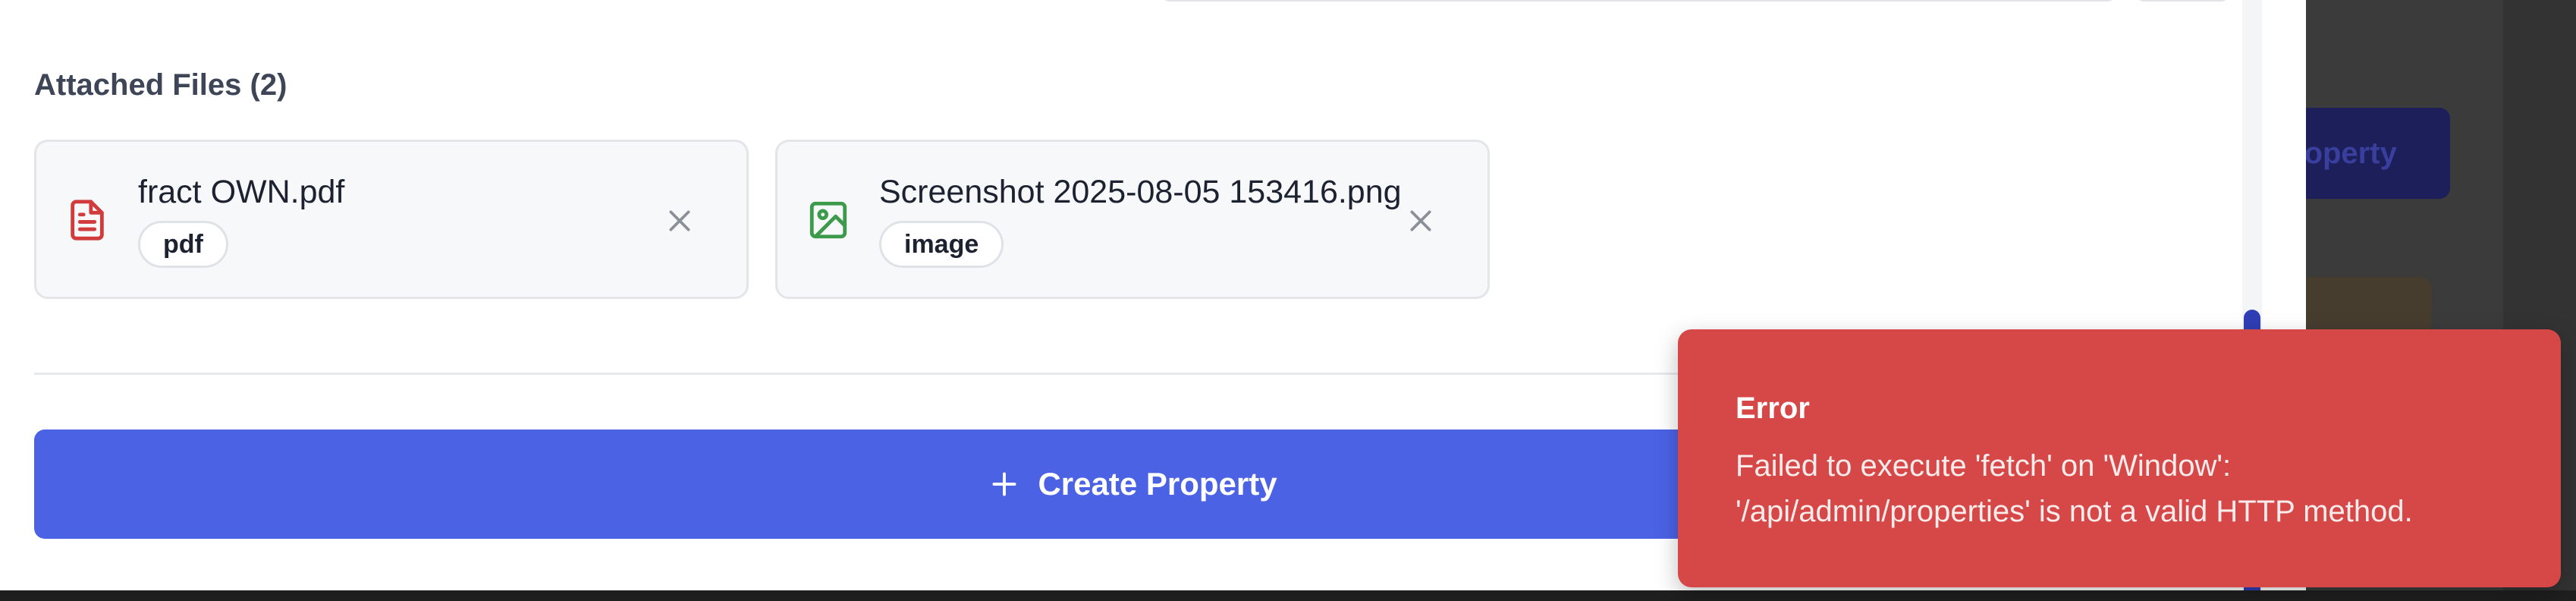 The width and height of the screenshot is (2576, 601). Describe the element at coordinates (1288, 595) in the screenshot. I see `bottom-bar` at that location.